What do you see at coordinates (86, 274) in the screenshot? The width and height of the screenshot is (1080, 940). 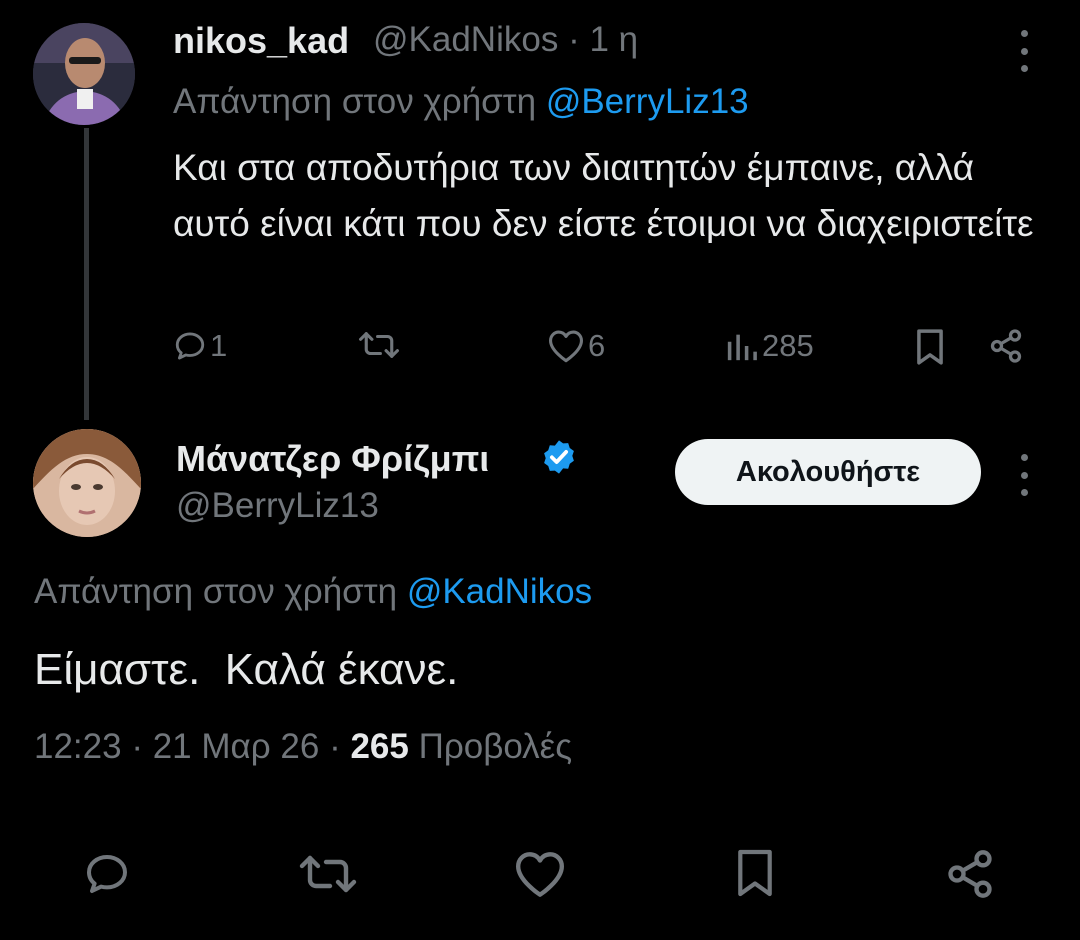 I see `thread-connector-line` at bounding box center [86, 274].